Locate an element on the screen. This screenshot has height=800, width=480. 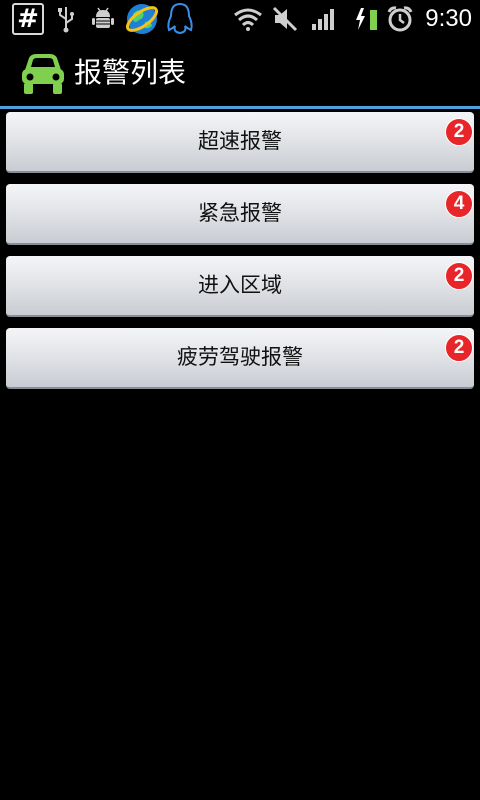
browser-globe-icon is located at coordinates (142, 19).